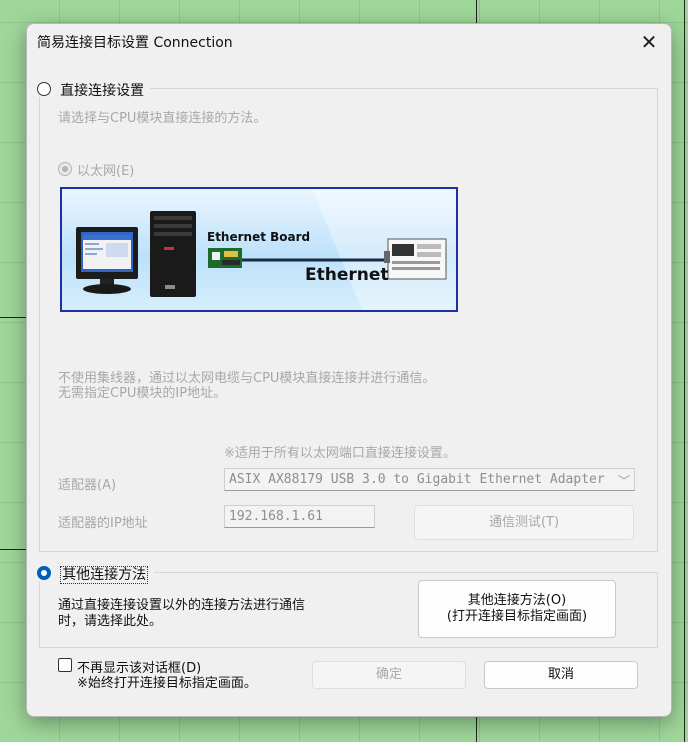  I want to click on direct-connection-label: 直接连接设置, so click(102, 90).